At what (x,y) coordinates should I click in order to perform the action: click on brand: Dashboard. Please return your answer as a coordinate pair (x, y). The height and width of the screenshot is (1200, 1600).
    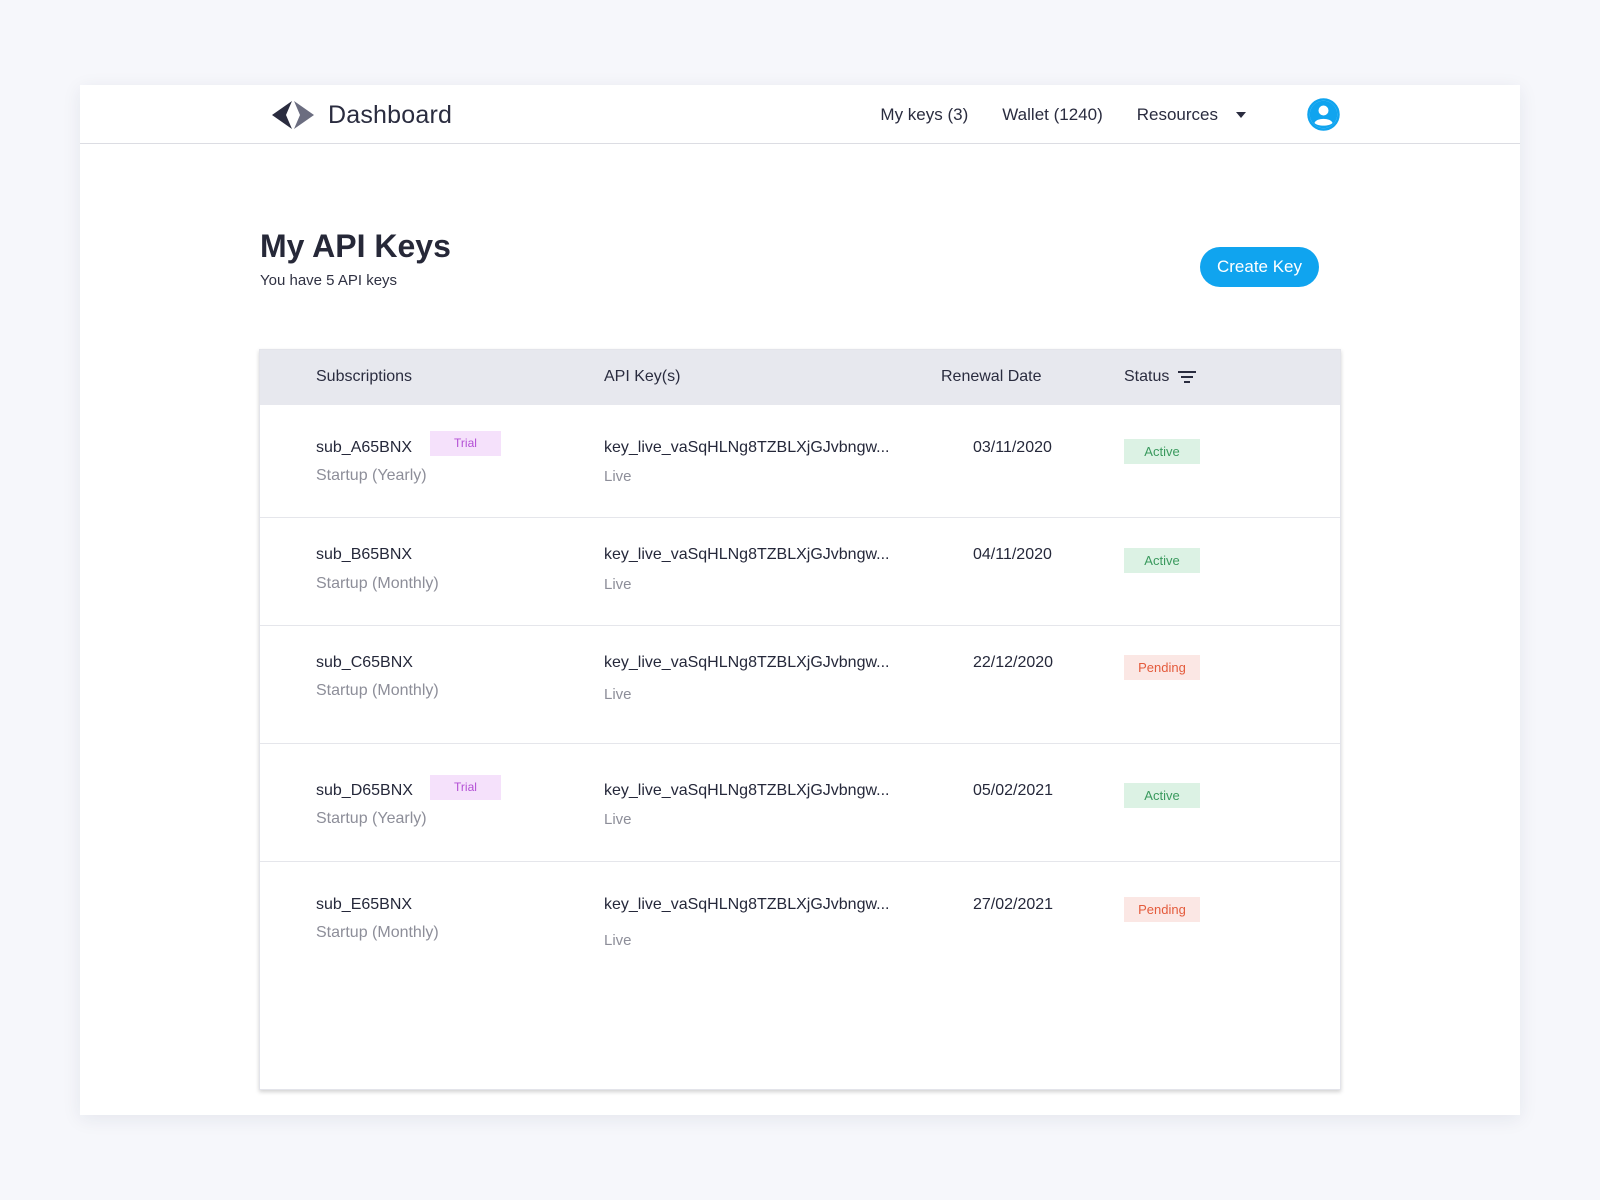
    Looking at the image, I should click on (361, 115).